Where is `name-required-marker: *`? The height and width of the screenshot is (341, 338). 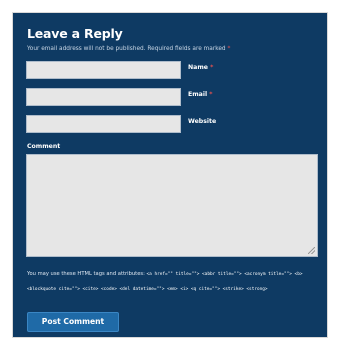
name-required-marker: * is located at coordinates (212, 67).